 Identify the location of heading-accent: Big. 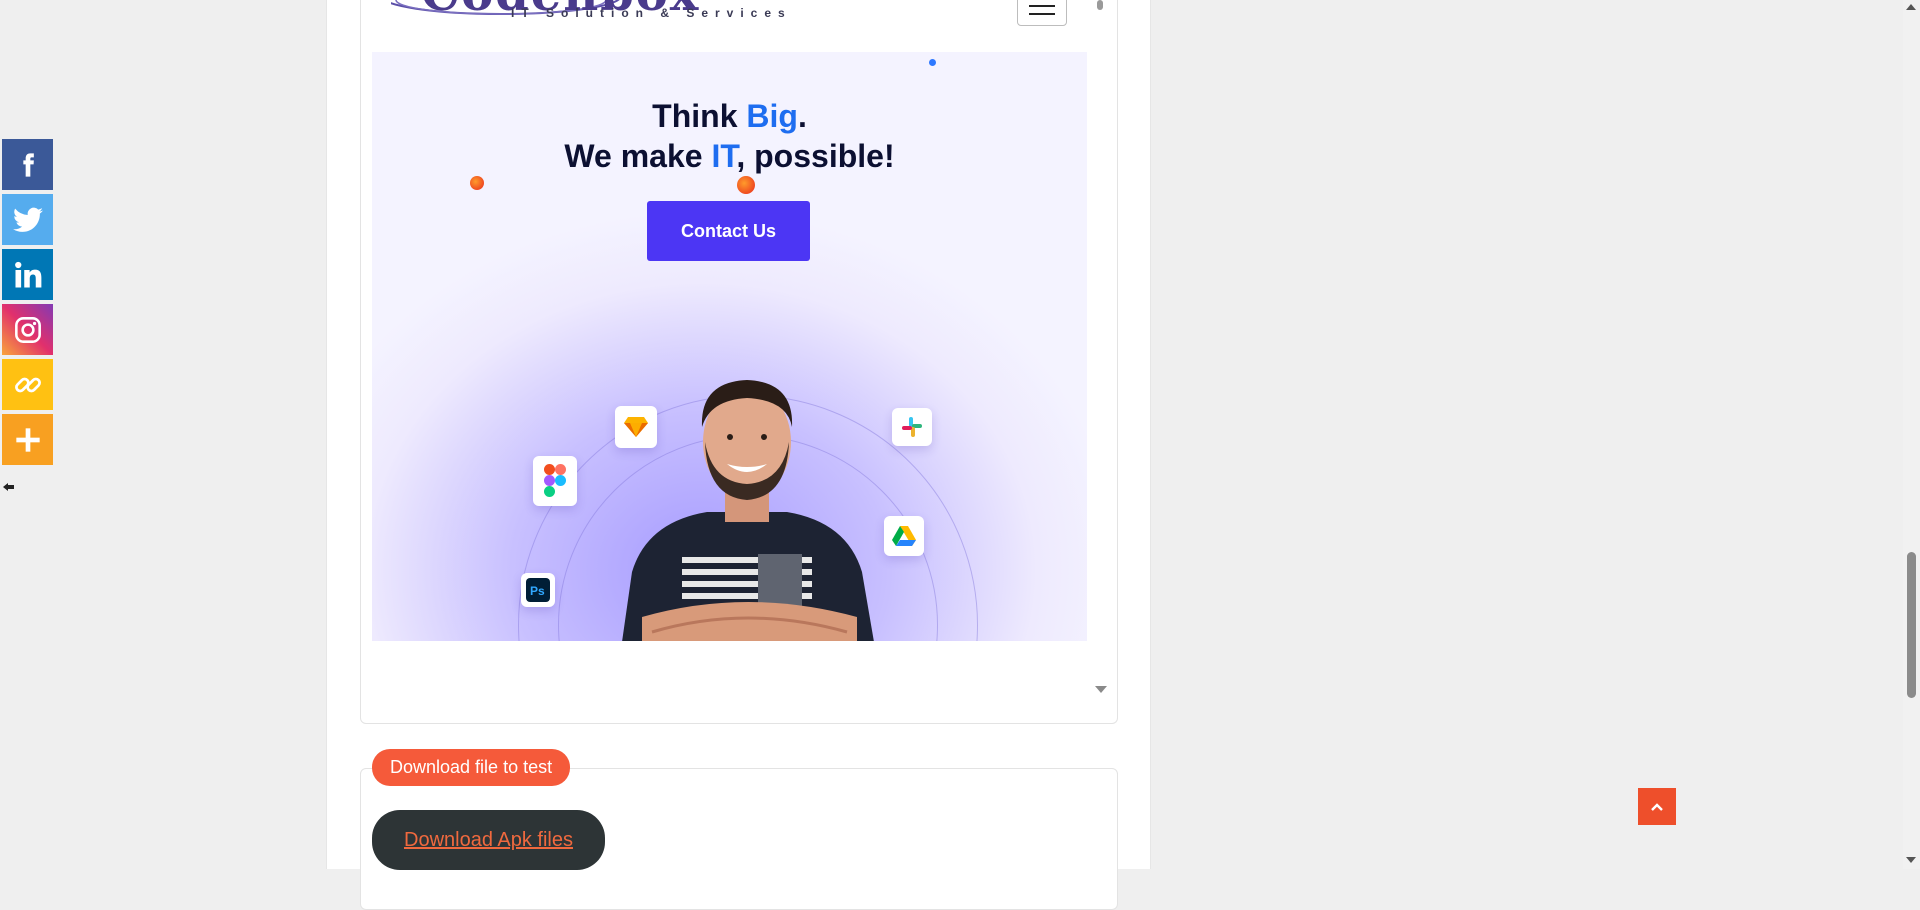
(772, 116).